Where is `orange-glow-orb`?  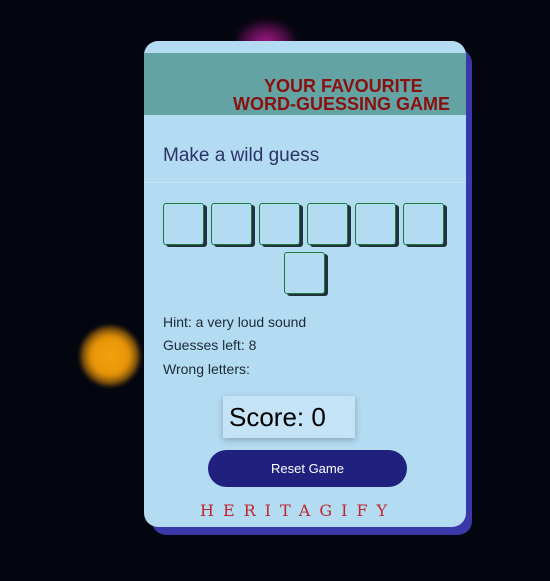
orange-glow-orb is located at coordinates (110, 356).